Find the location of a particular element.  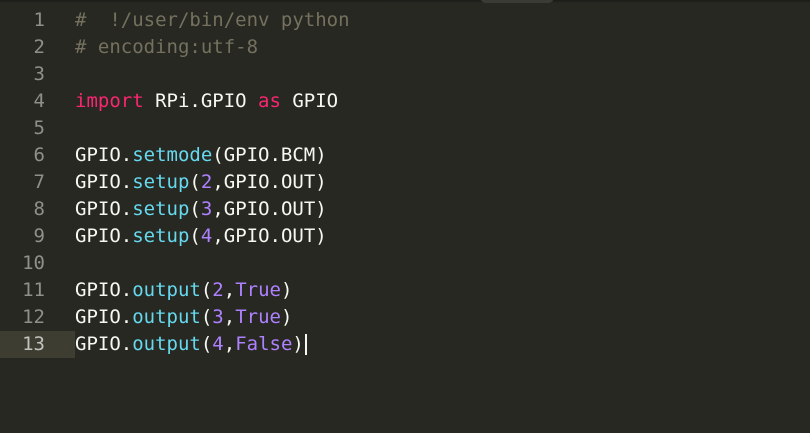

line-code-text: # !/user/bin/env python is located at coordinates (212, 20).